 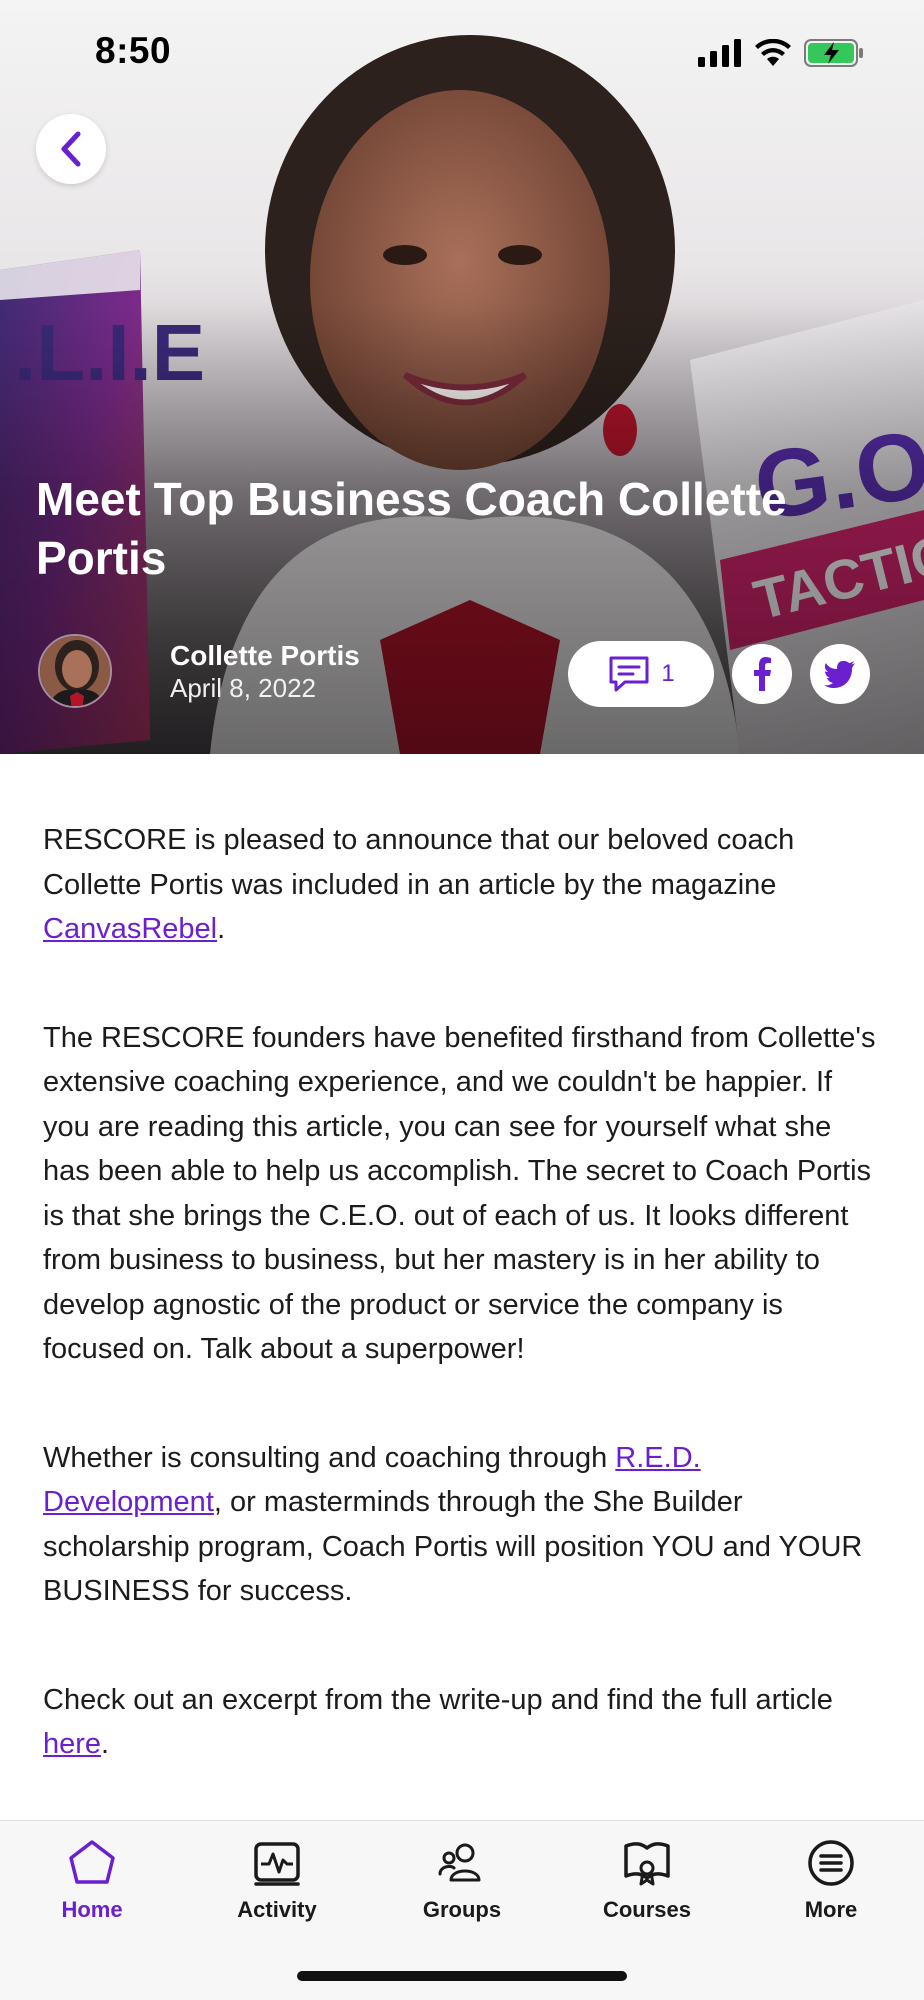 I want to click on activity-icon, so click(x=277, y=1863).